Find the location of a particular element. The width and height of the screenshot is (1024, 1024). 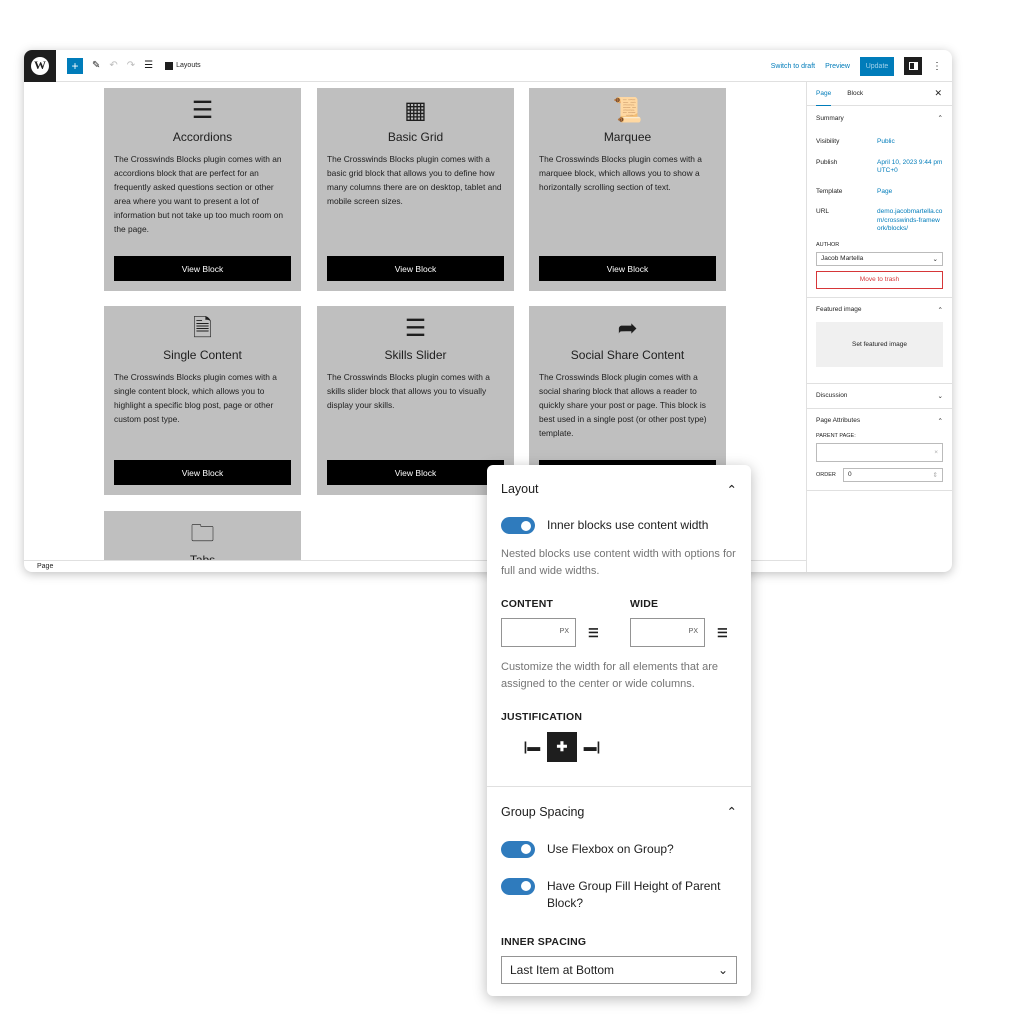

wordpress-icon: W is located at coordinates (40, 65).